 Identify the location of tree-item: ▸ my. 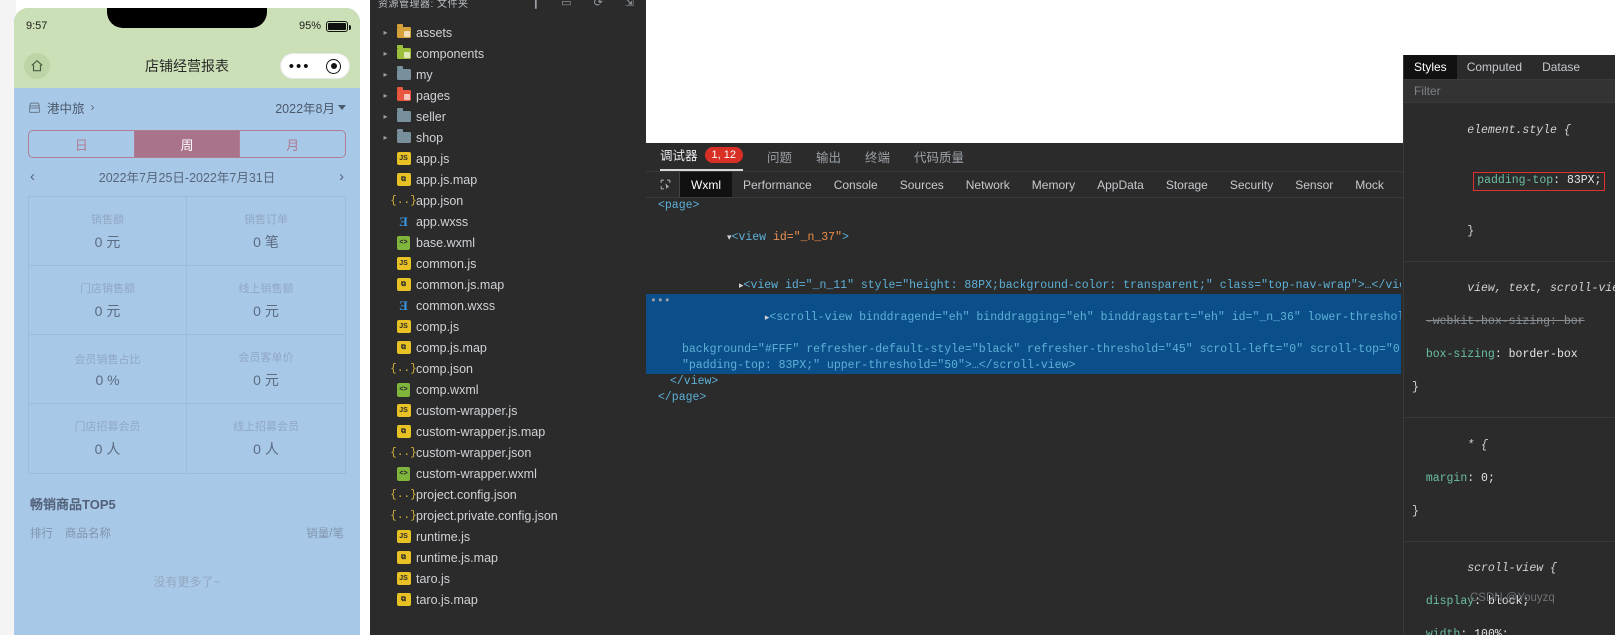
(508, 74).